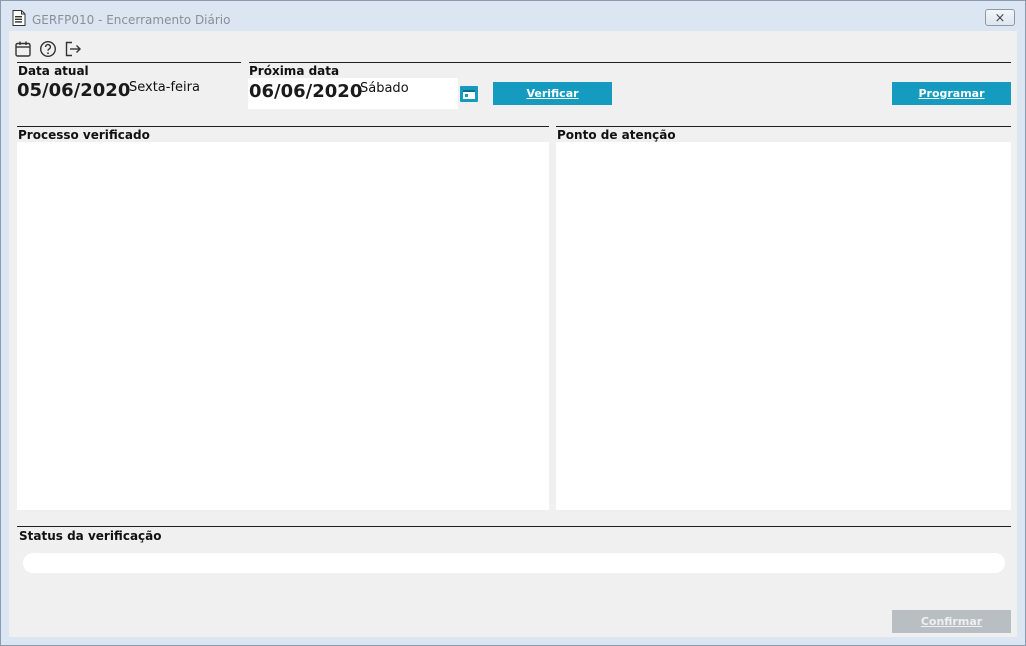  I want to click on exit-icon, so click(73, 49).